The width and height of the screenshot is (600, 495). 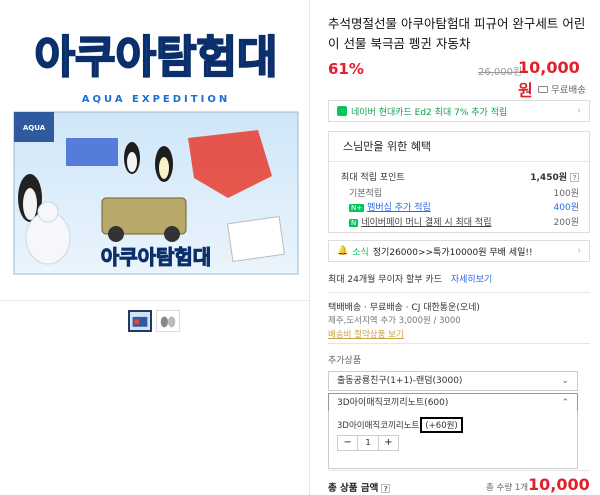 What do you see at coordinates (156, 57) in the screenshot?
I see `box-title-top: 아쿠아탐험대` at bounding box center [156, 57].